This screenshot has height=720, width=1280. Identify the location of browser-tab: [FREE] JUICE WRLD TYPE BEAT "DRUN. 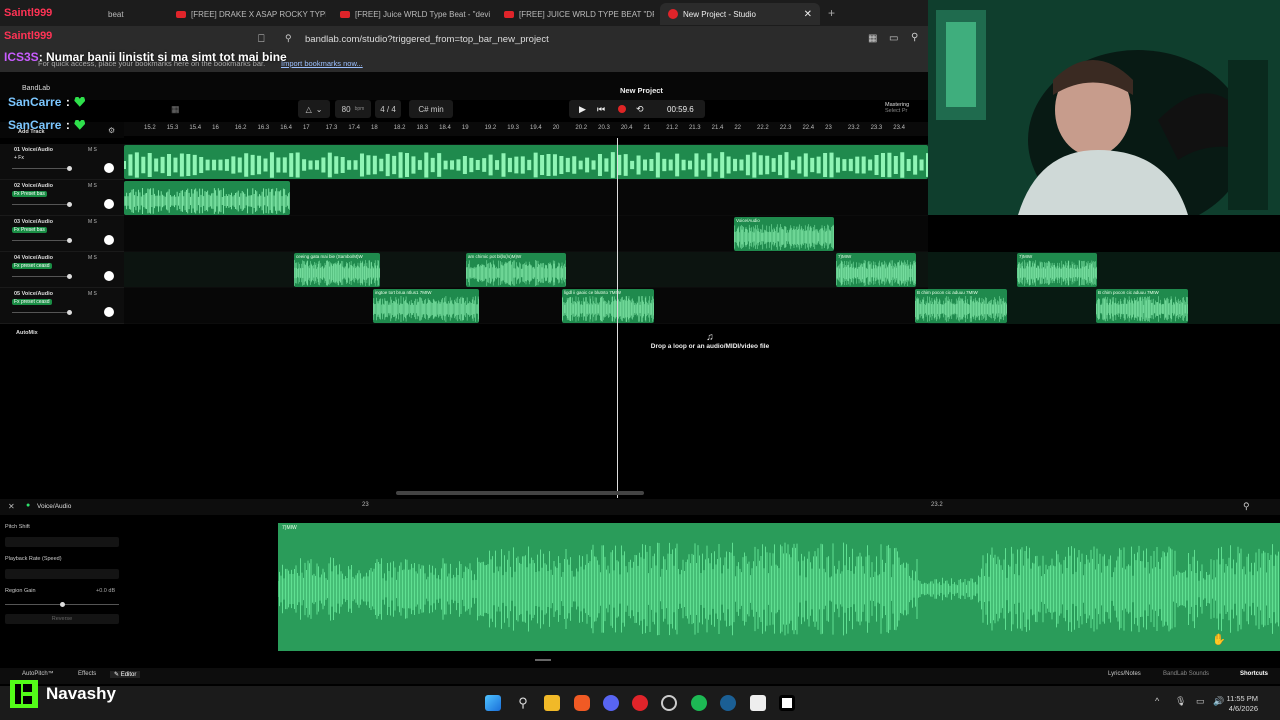
(575, 14).